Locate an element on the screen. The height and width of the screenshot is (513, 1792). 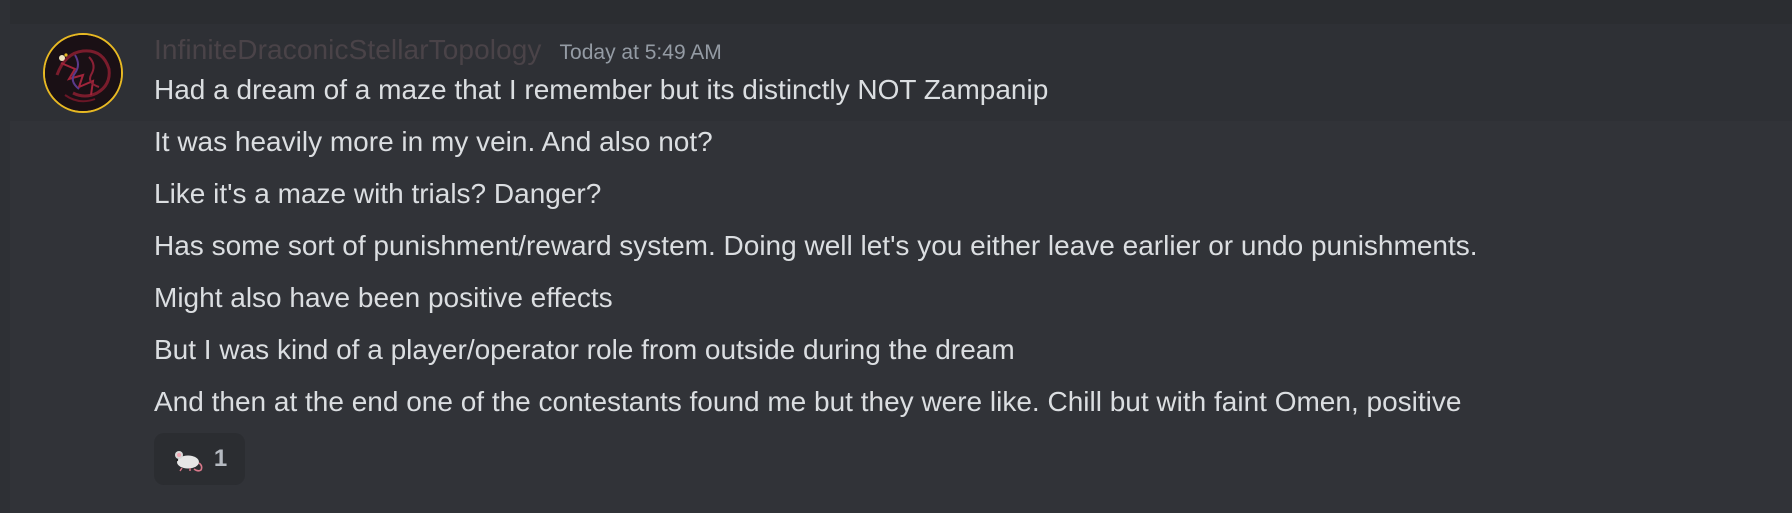
reaction-count: 1 is located at coordinates (220, 458).